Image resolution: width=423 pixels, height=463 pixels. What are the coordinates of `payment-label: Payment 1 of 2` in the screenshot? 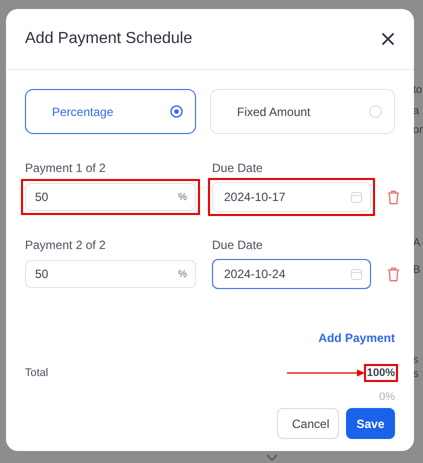 It's located at (66, 168).